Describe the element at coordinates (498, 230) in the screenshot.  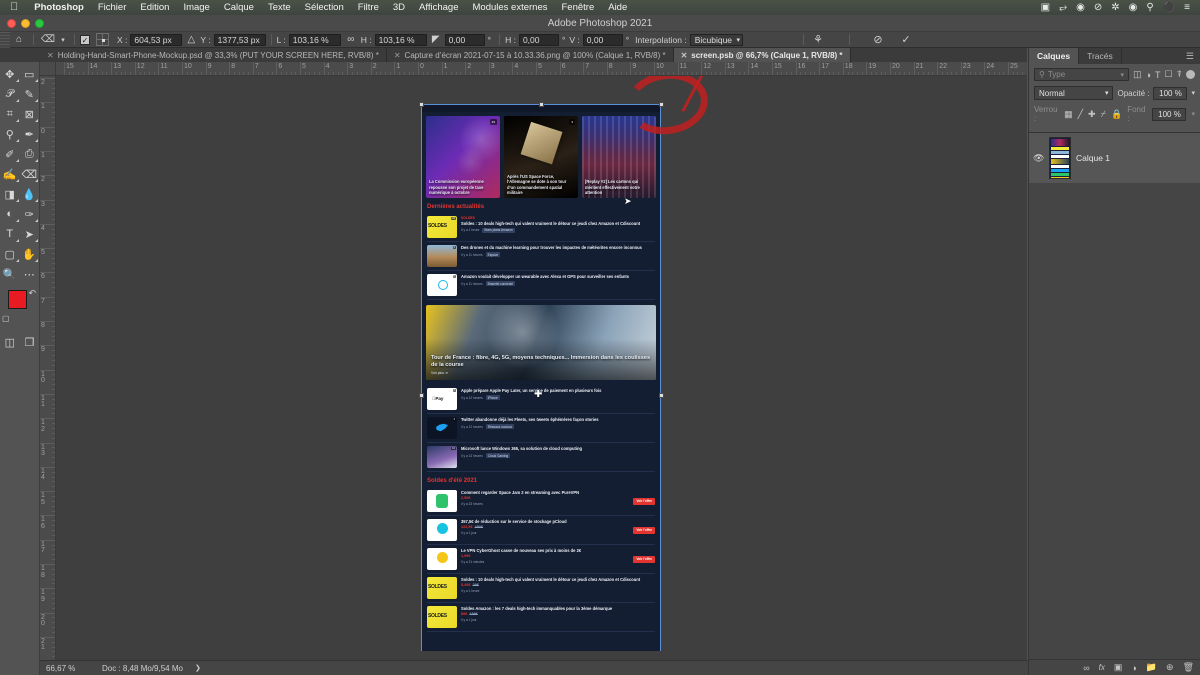
I see `news-tag: Bons plans Amazon` at that location.